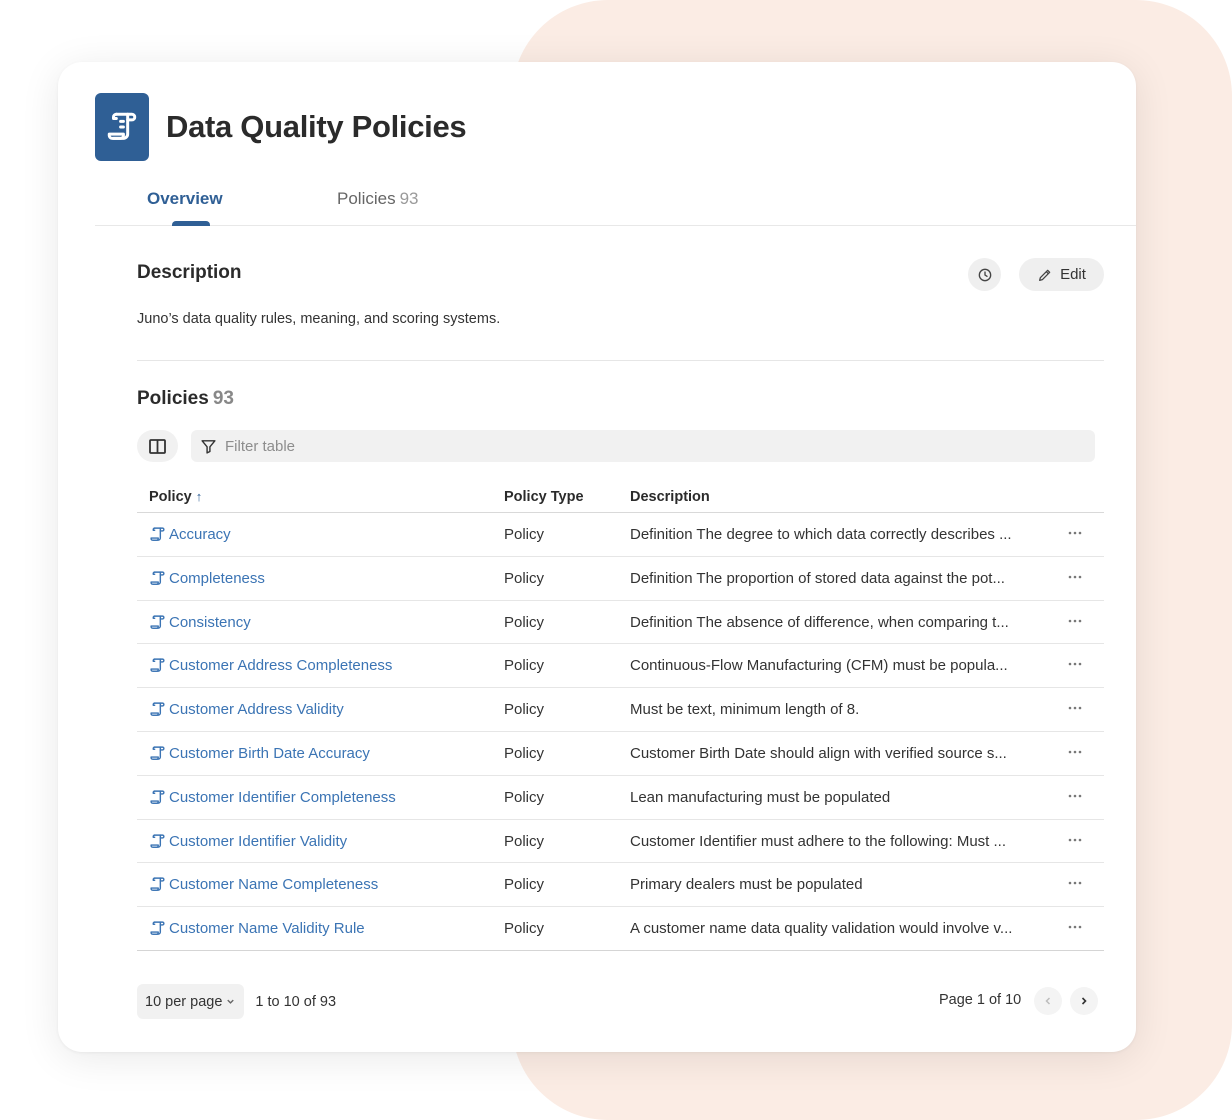 The height and width of the screenshot is (1120, 1232). What do you see at coordinates (366, 198) in the screenshot?
I see `tab-policies-label: Policies` at bounding box center [366, 198].